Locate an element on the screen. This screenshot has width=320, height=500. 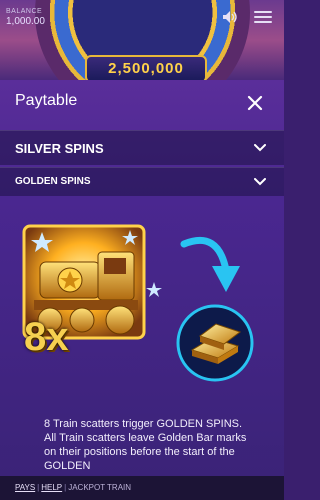
speaker-icon is located at coordinates (230, 17).